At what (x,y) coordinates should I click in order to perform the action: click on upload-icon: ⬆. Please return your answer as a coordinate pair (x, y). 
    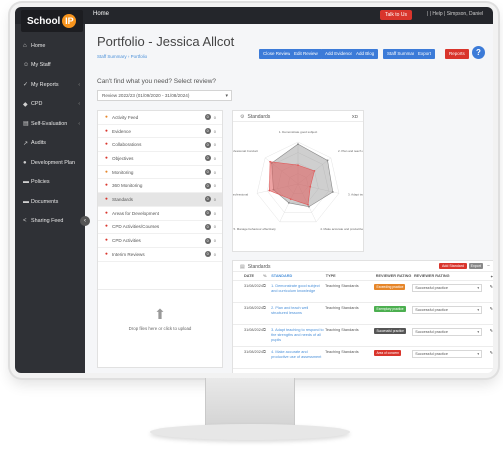
    Looking at the image, I should click on (160, 314).